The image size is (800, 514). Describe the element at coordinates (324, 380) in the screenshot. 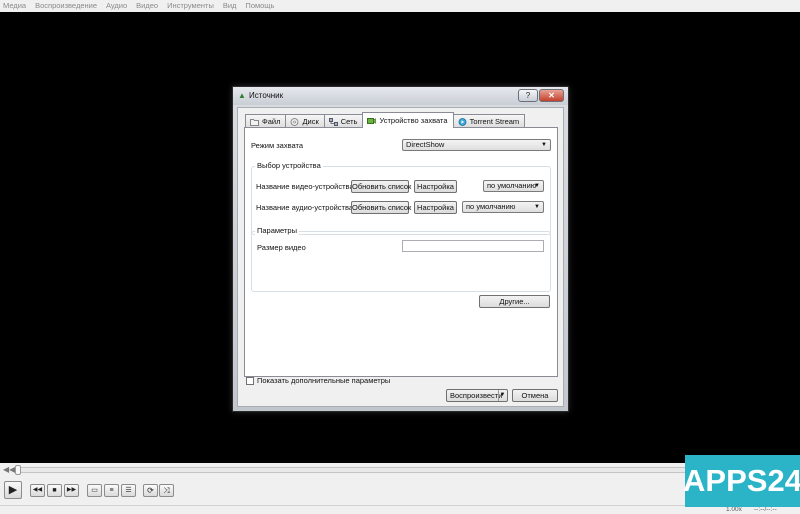

I see `show-more-label: Показать дополнительные параметры` at that location.